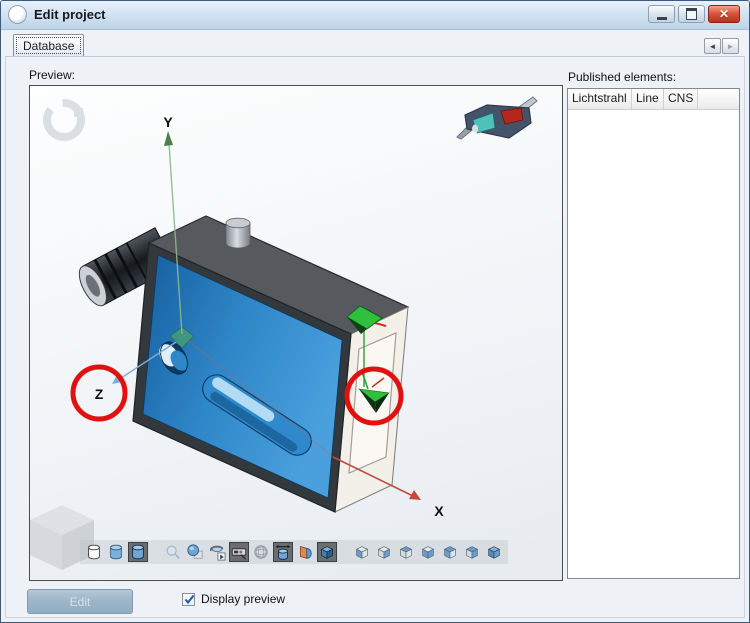  I want to click on section-view-button, so click(305, 552).